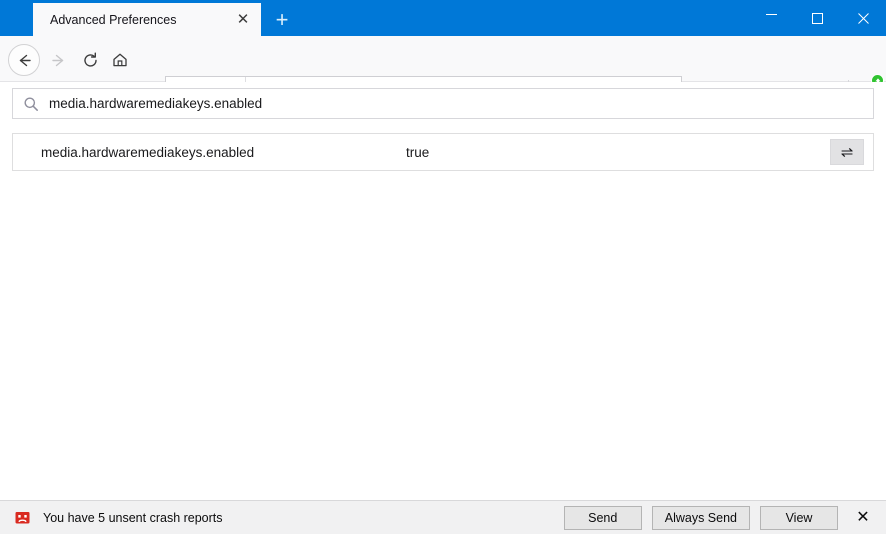  What do you see at coordinates (22, 517) in the screenshot?
I see `crash-report-icon` at bounding box center [22, 517].